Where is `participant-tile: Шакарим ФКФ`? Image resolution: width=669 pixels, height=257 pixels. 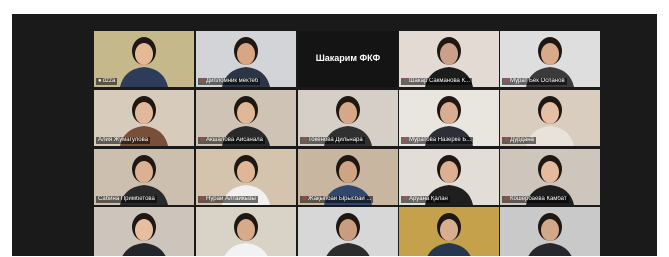
participant-tile: Шакарим ФКФ is located at coordinates (348, 59).